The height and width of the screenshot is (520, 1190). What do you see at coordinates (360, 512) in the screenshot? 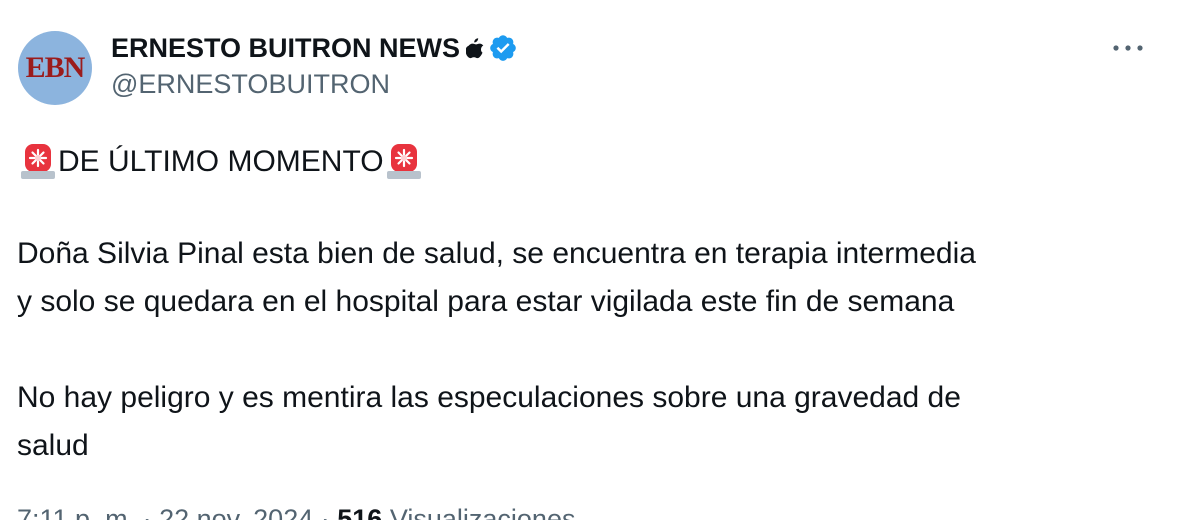
I see `views-count: 516` at bounding box center [360, 512].